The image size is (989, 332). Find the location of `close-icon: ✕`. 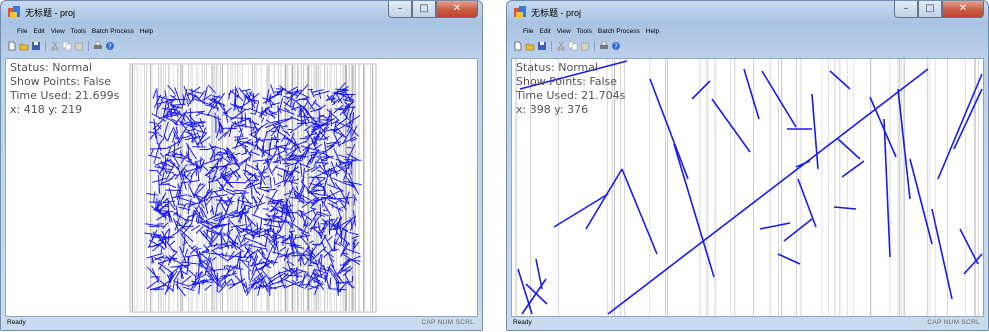

close-icon: ✕ is located at coordinates (457, 8).